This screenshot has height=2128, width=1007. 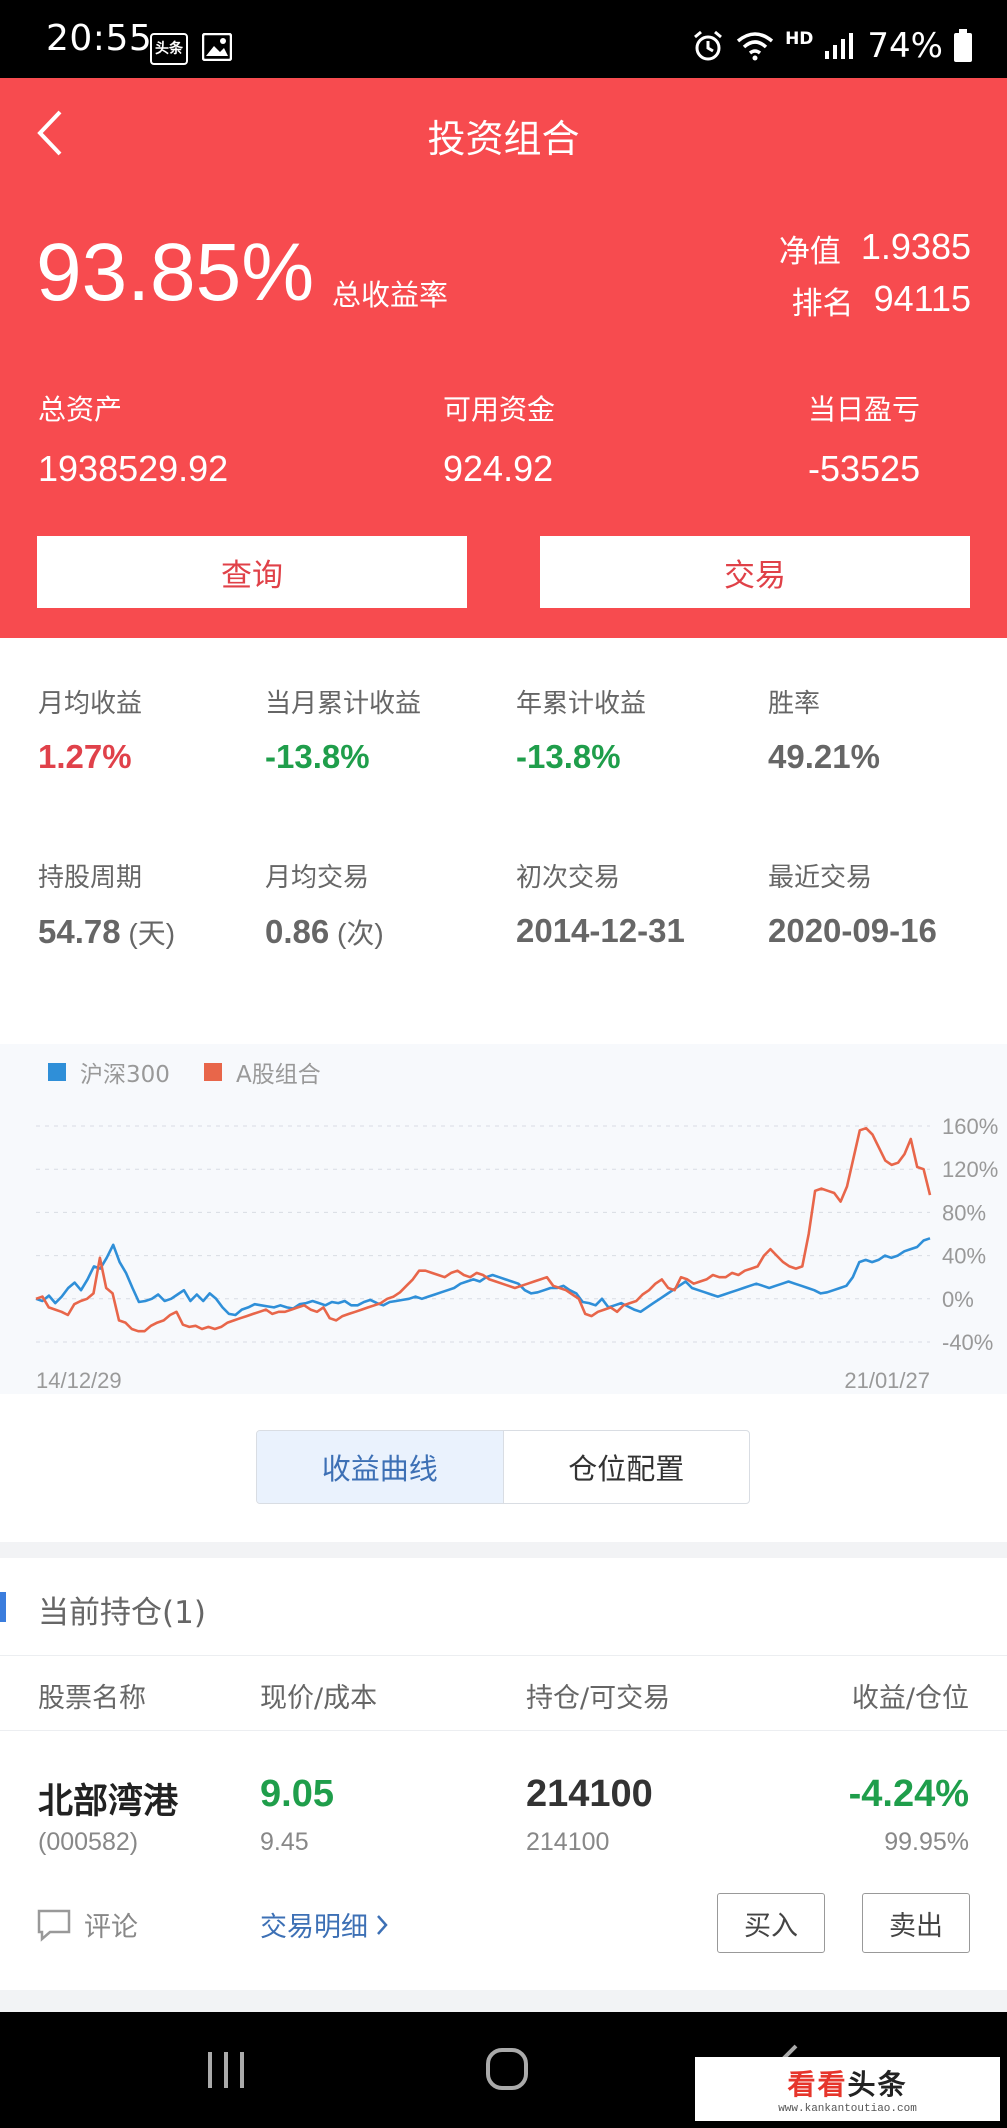 What do you see at coordinates (755, 46) in the screenshot?
I see `wifi-icon` at bounding box center [755, 46].